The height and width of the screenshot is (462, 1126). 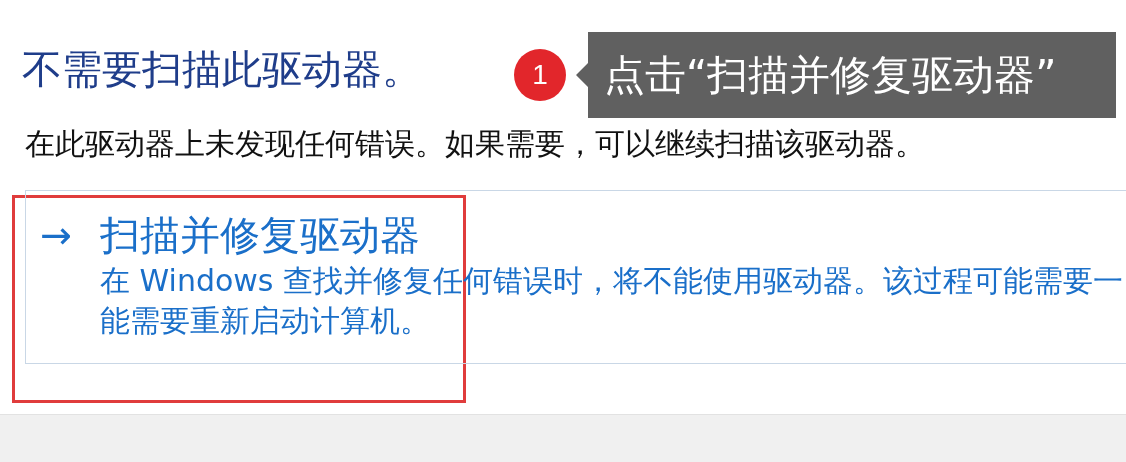 What do you see at coordinates (265, 321) in the screenshot?
I see `option-description: 能需要重新启动计算机。` at bounding box center [265, 321].